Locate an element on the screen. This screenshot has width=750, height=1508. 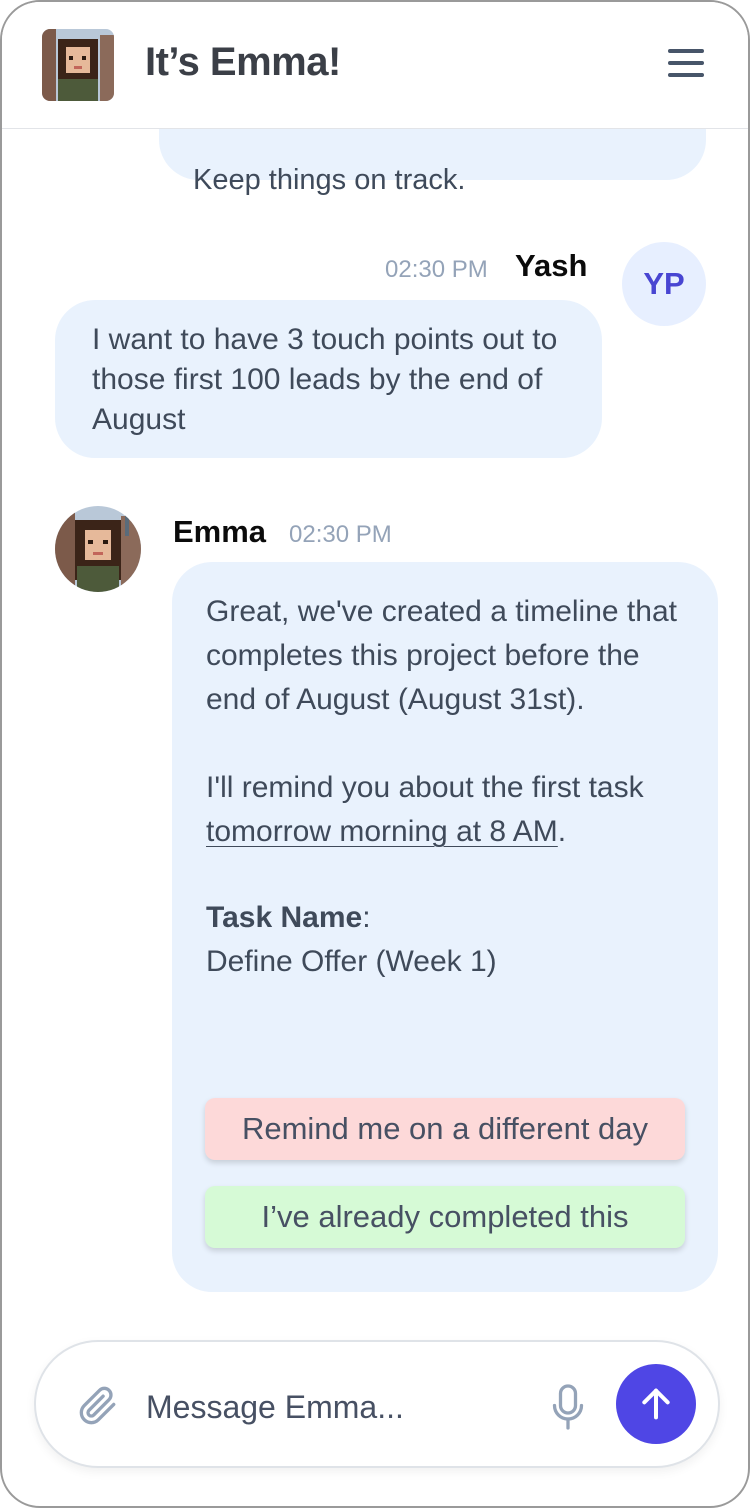
emma-paragraph-2-suffix: . is located at coordinates (562, 831).